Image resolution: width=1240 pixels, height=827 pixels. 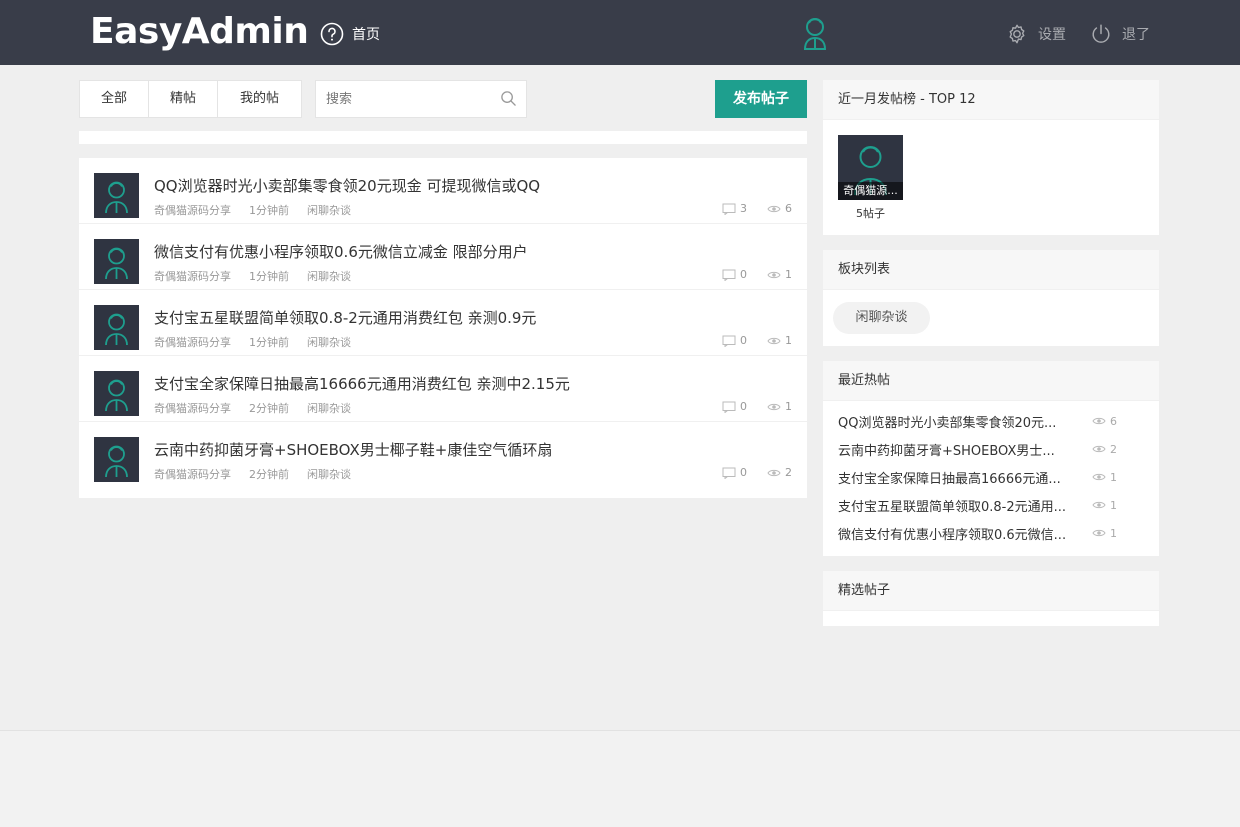 What do you see at coordinates (508, 98) in the screenshot?
I see `search-icon` at bounding box center [508, 98].